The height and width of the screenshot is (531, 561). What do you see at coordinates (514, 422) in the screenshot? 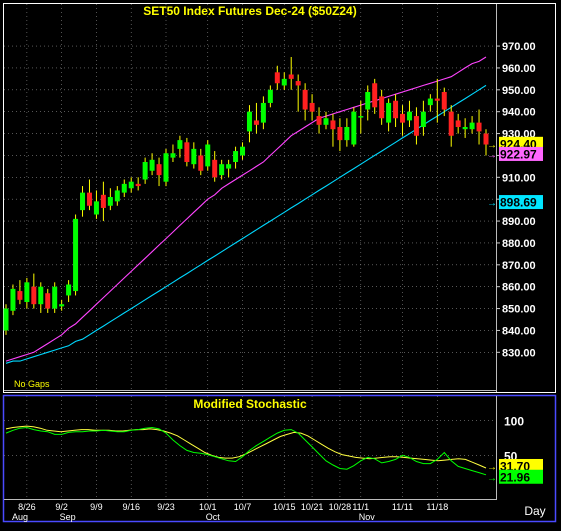
I see `stochastic-y-tick-label: 100` at bounding box center [514, 422].